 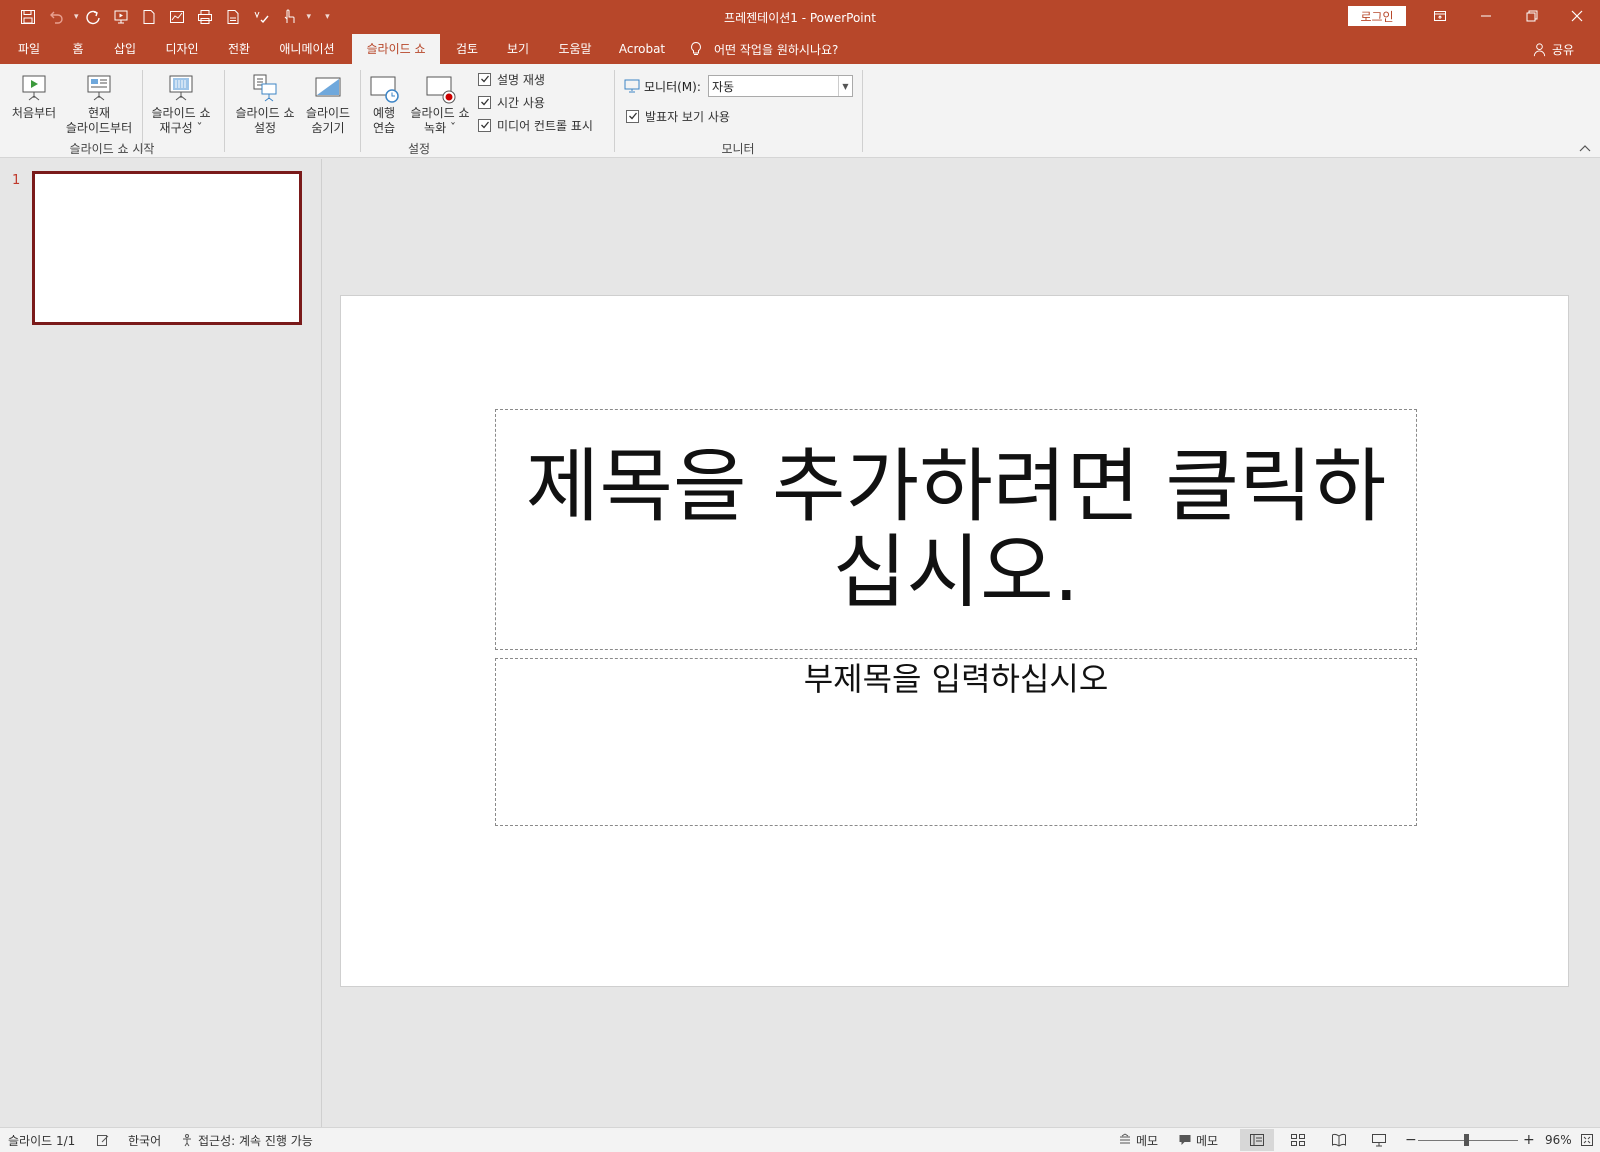 I want to click on slide-sorter-view-button, so click(x=1298, y=1140).